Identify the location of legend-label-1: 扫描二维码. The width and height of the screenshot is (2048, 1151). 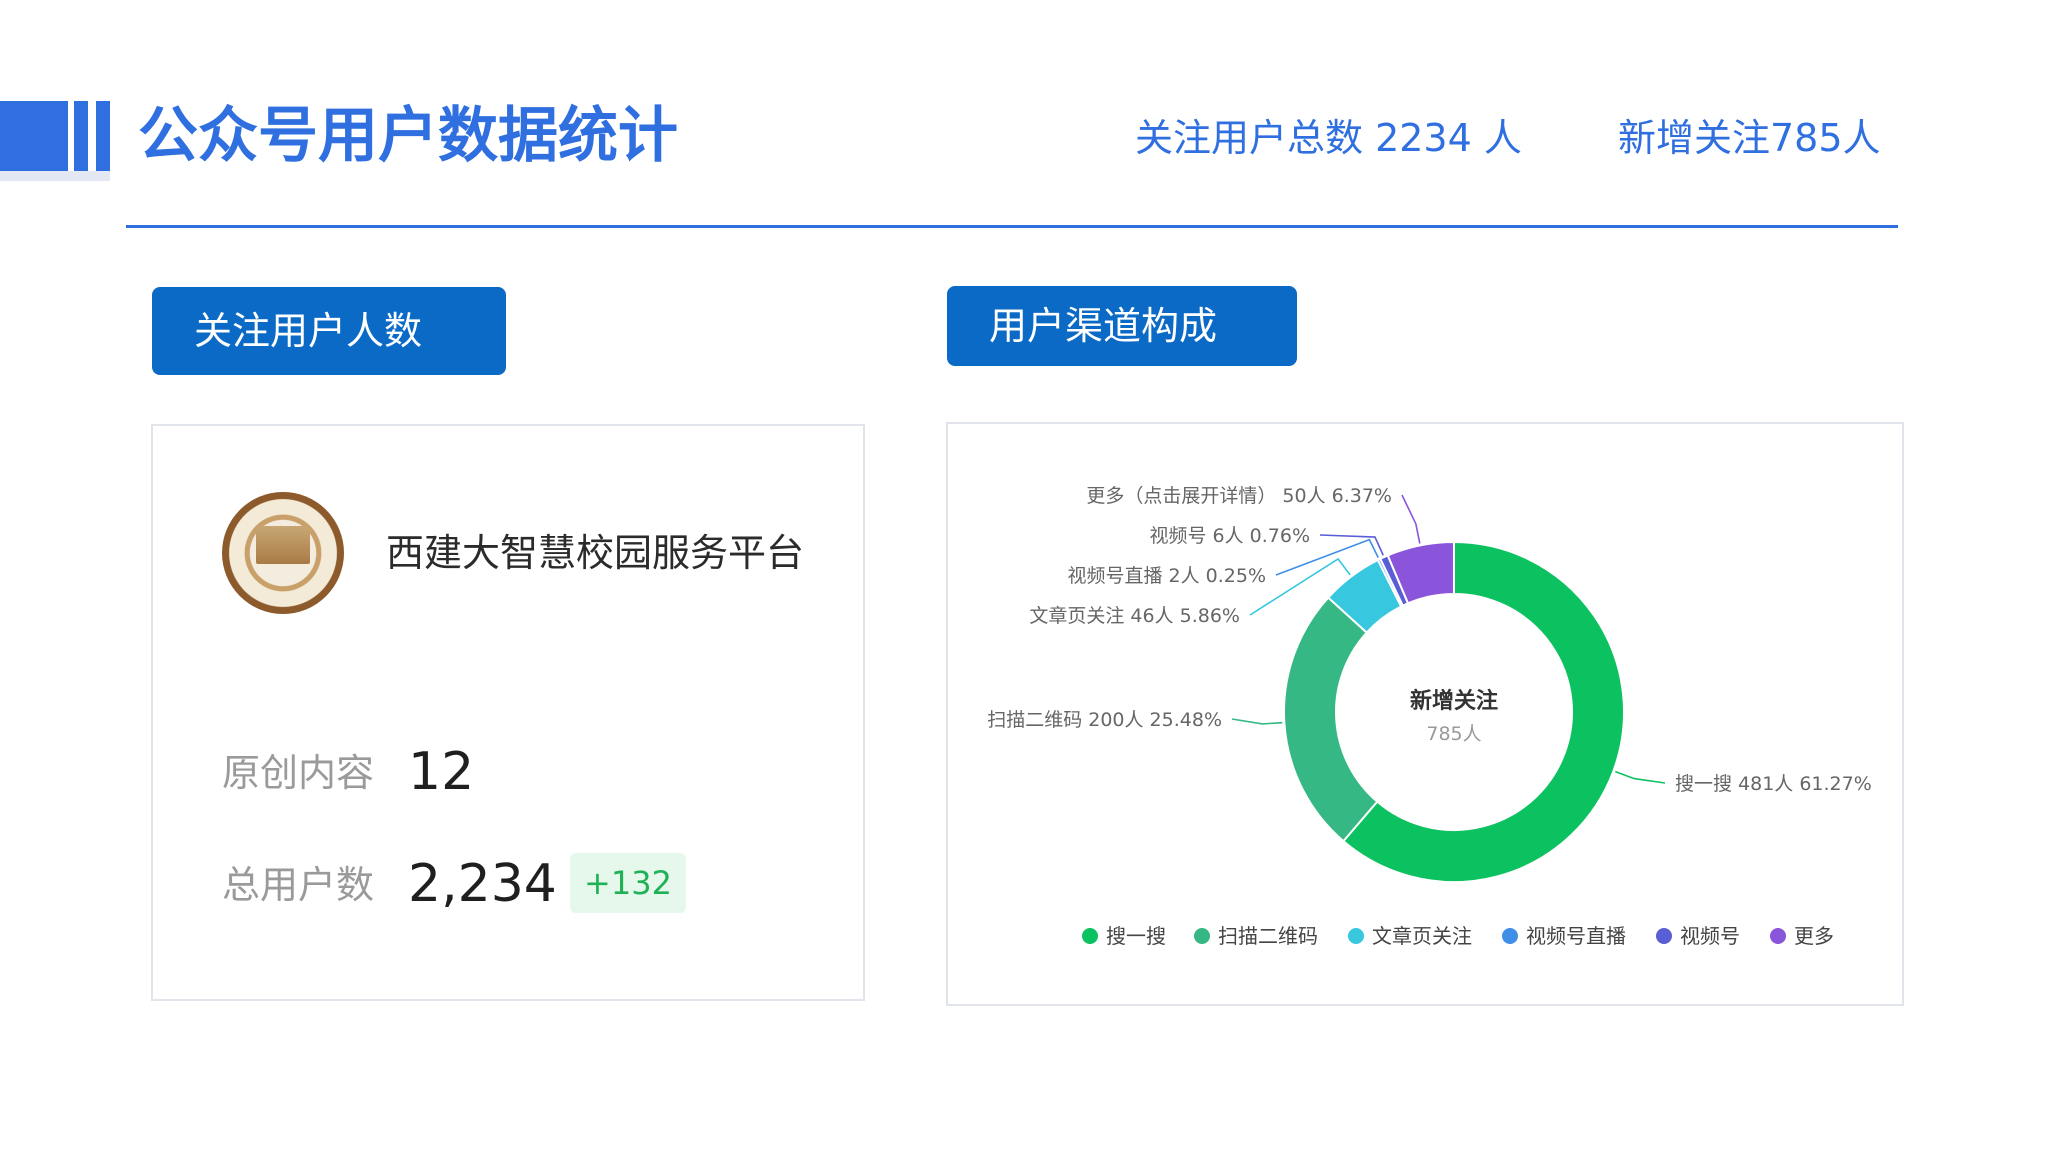
(1268, 936).